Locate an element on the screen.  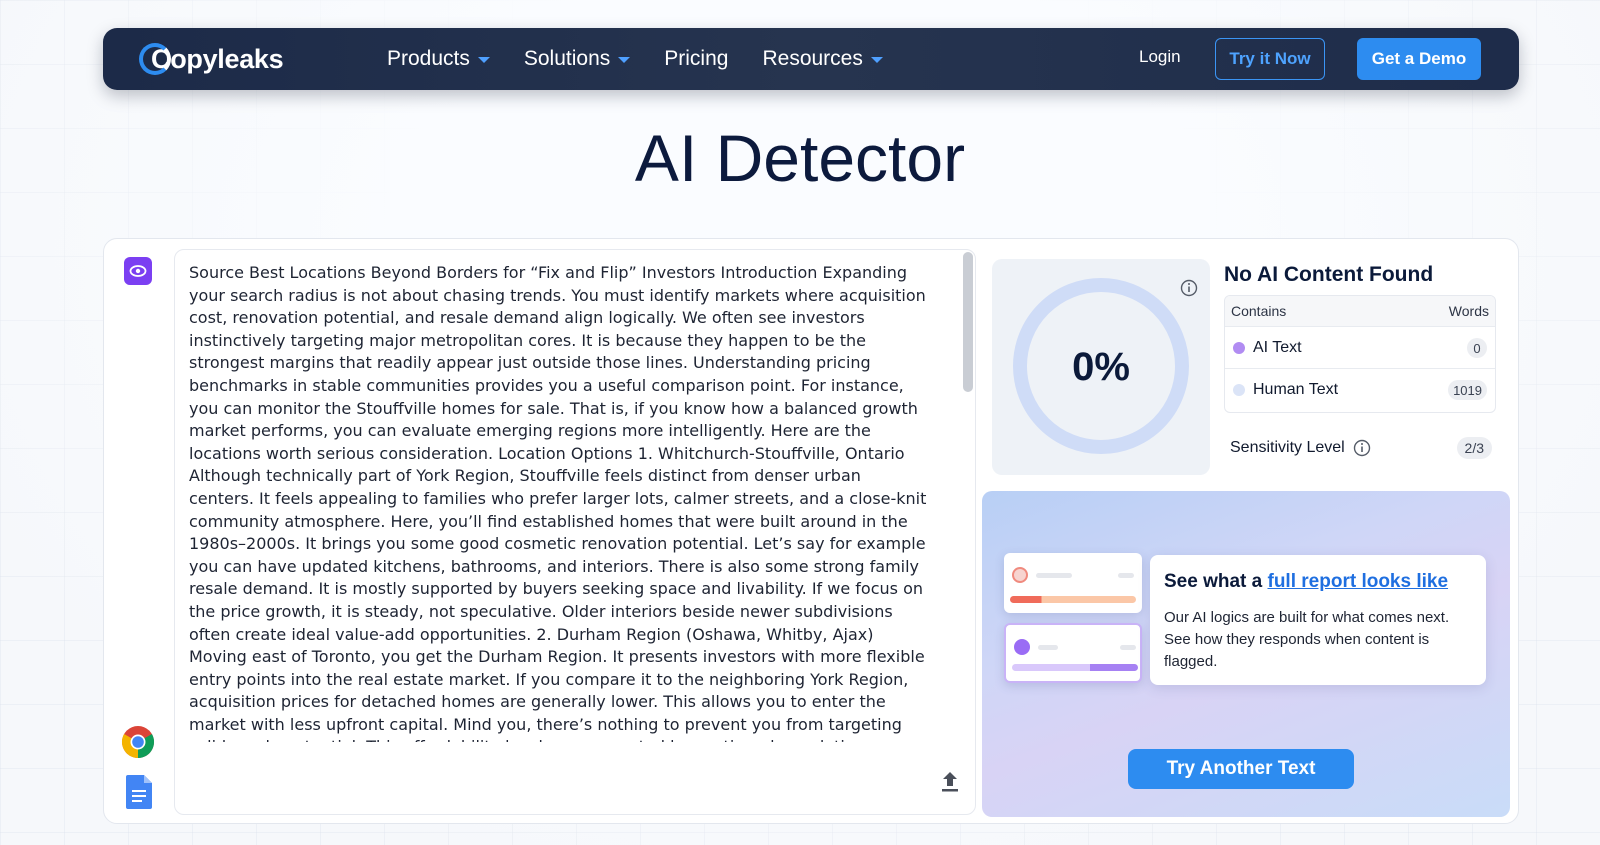
word-count-table: Contains Words AI Text 0 Human Text 1019 is located at coordinates (1360, 354).